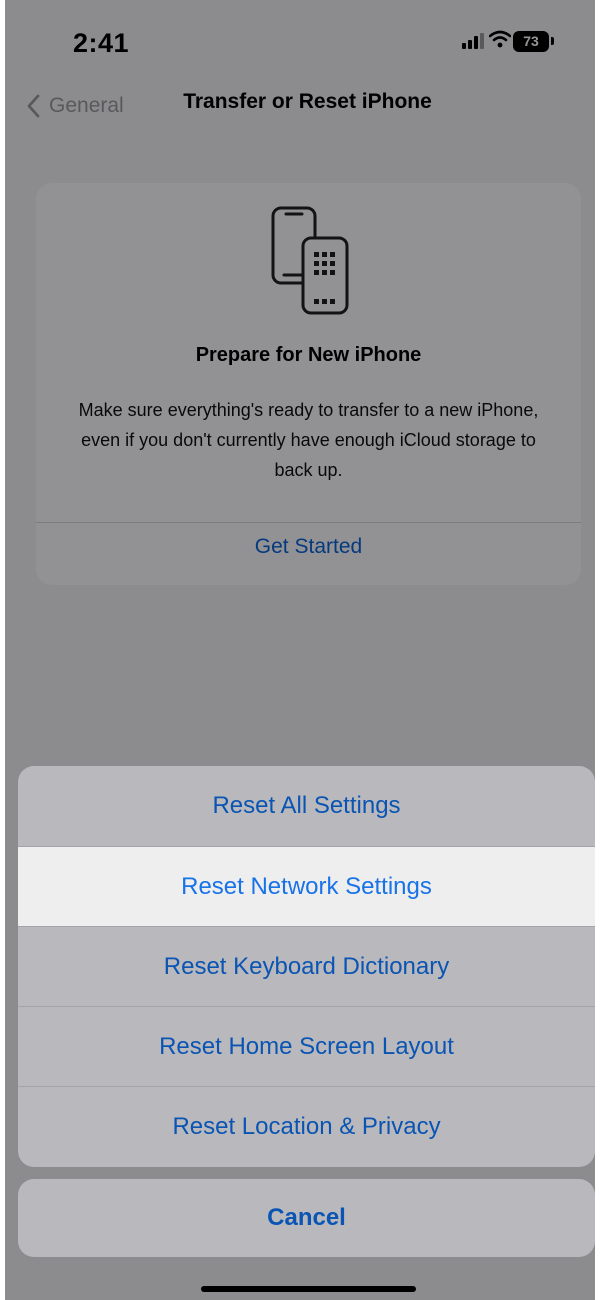 The width and height of the screenshot is (600, 1300). What do you see at coordinates (300, 40) in the screenshot?
I see `status-bar: 2:41 73` at bounding box center [300, 40].